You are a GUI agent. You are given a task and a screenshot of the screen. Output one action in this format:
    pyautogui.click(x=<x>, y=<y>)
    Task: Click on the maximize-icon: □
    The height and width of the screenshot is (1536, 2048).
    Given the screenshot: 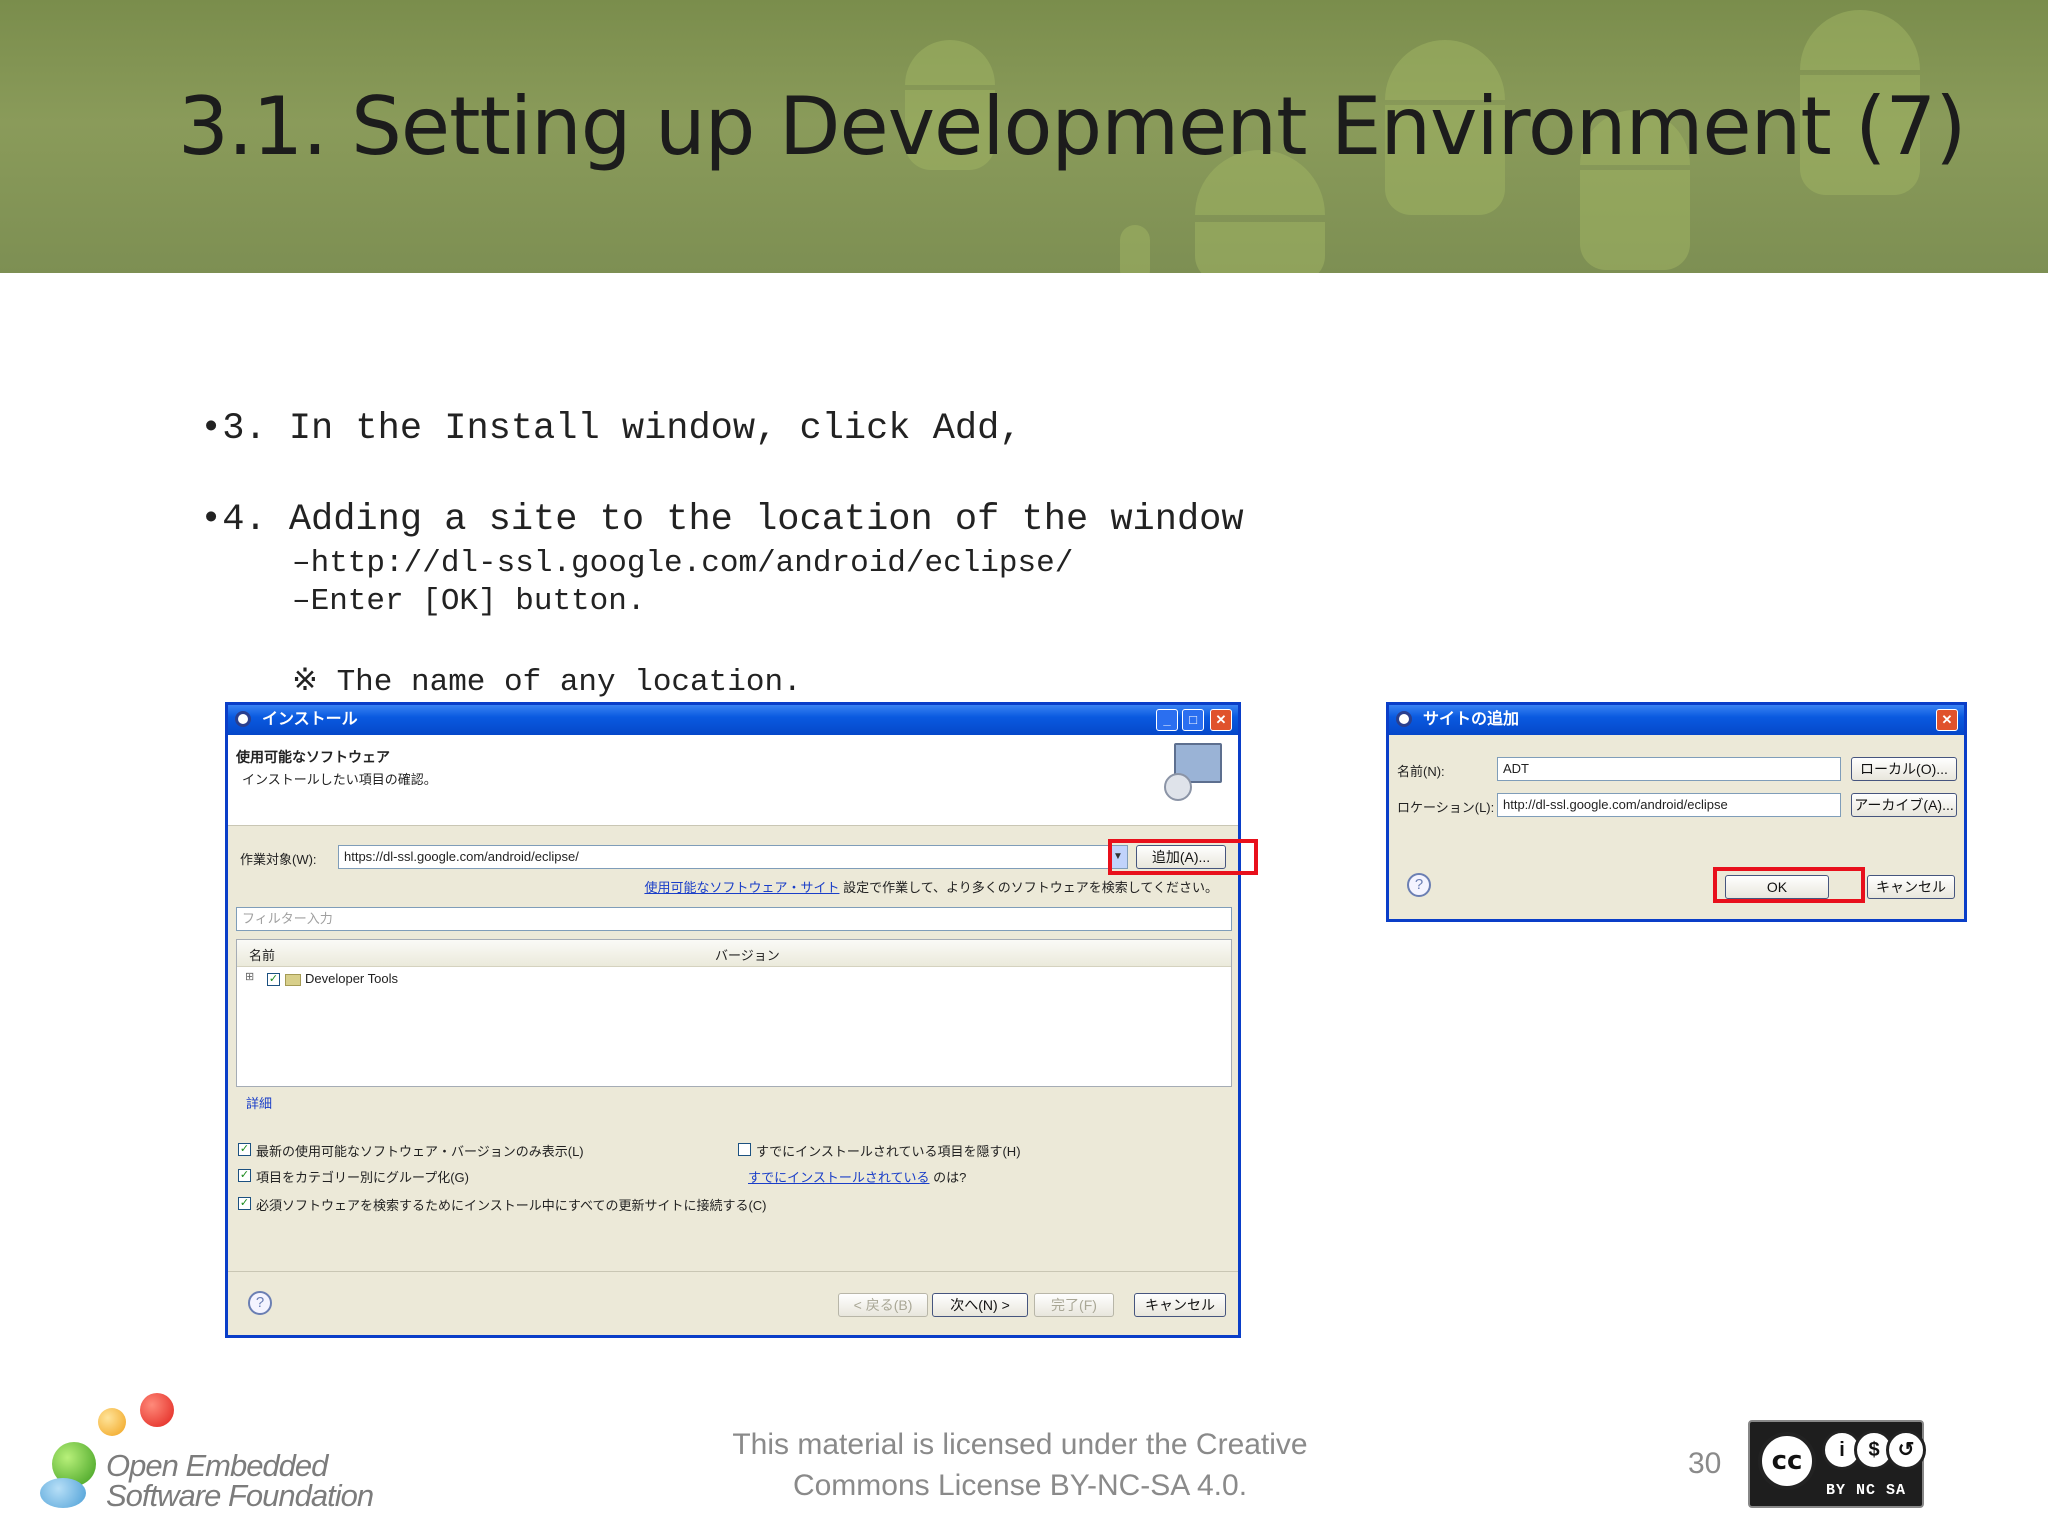 What is the action you would take?
    pyautogui.click(x=1193, y=720)
    